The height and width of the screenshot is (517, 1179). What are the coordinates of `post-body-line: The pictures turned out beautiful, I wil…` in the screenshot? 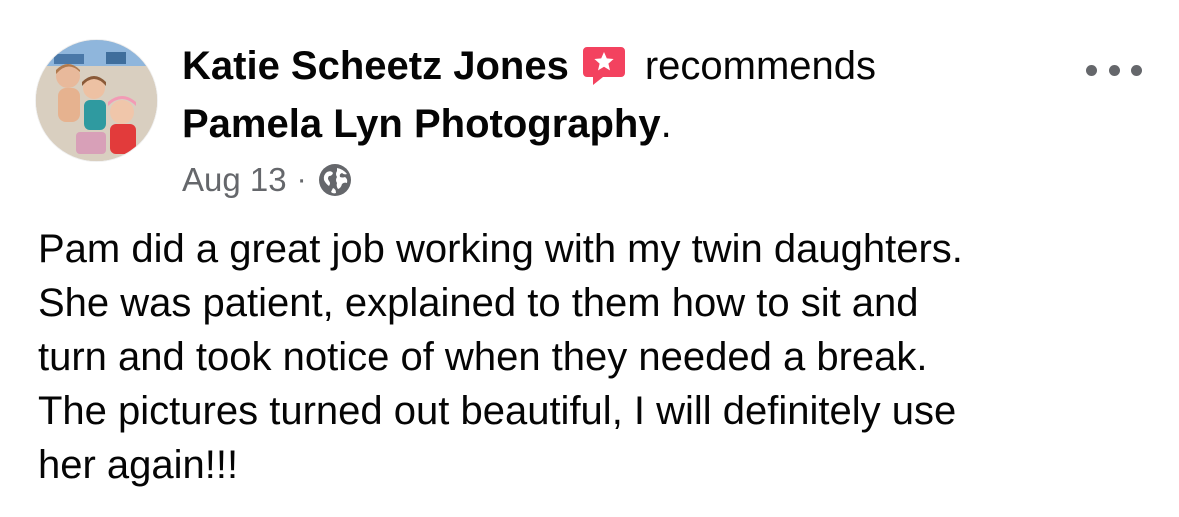 It's located at (497, 411).